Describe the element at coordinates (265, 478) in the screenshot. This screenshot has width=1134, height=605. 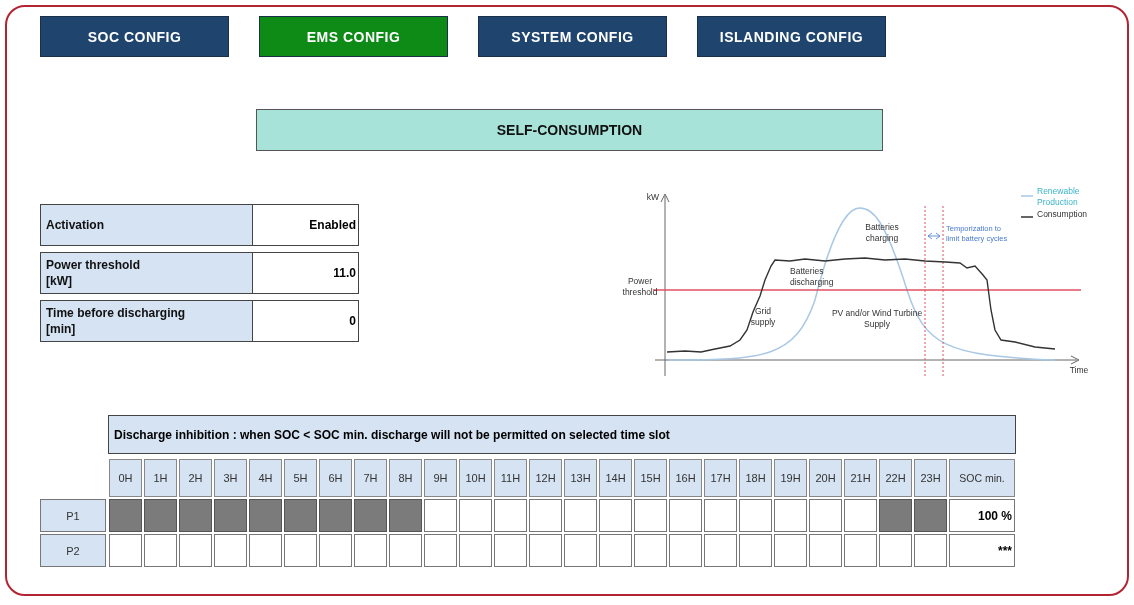
I see `hour-header: 4H` at that location.